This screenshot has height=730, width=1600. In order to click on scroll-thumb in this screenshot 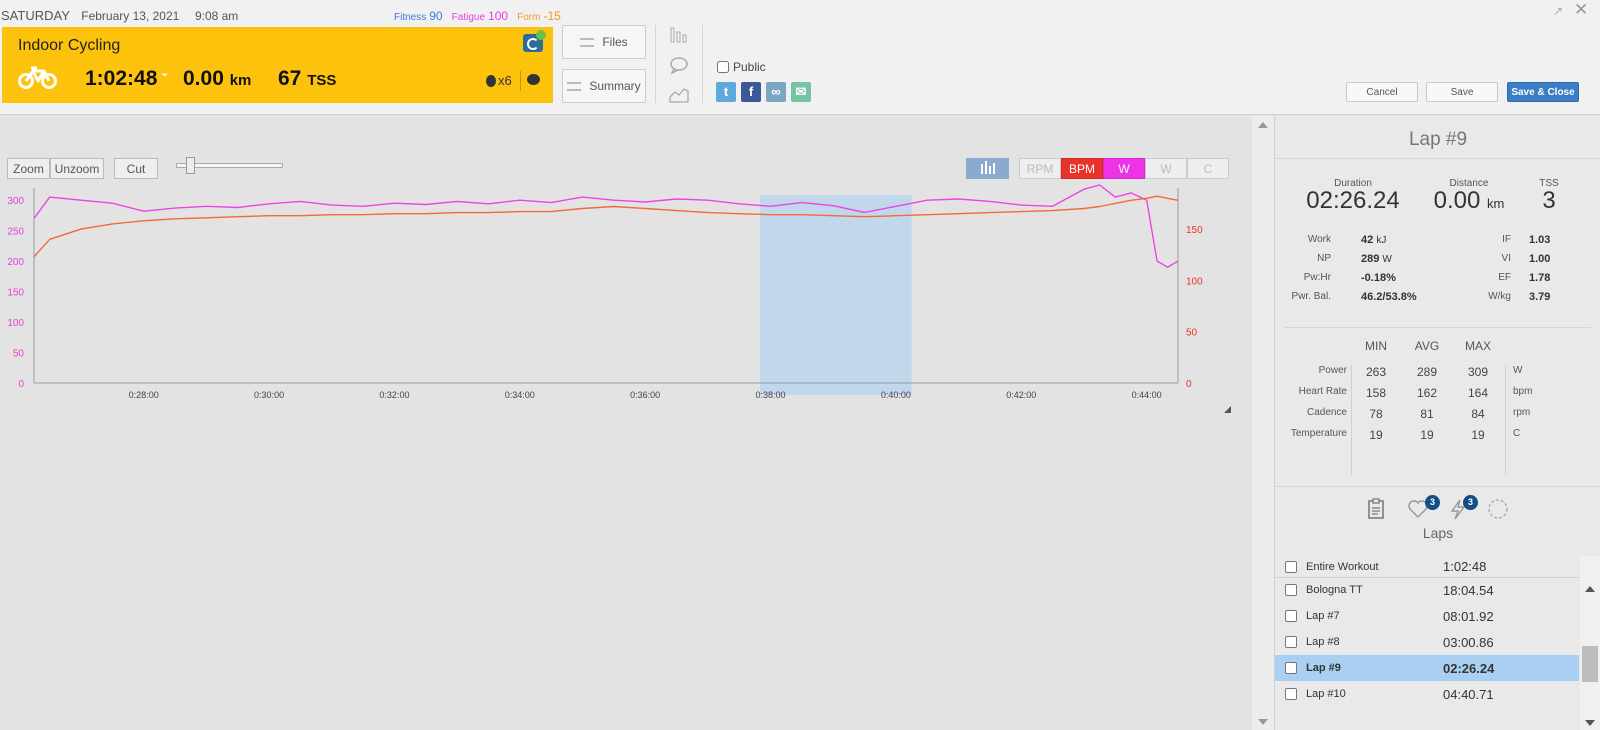, I will do `click(1590, 664)`.